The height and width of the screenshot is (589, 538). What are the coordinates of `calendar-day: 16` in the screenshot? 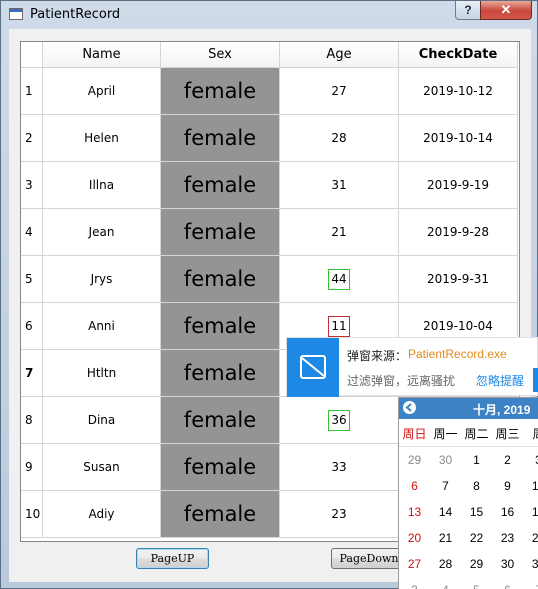 It's located at (507, 512).